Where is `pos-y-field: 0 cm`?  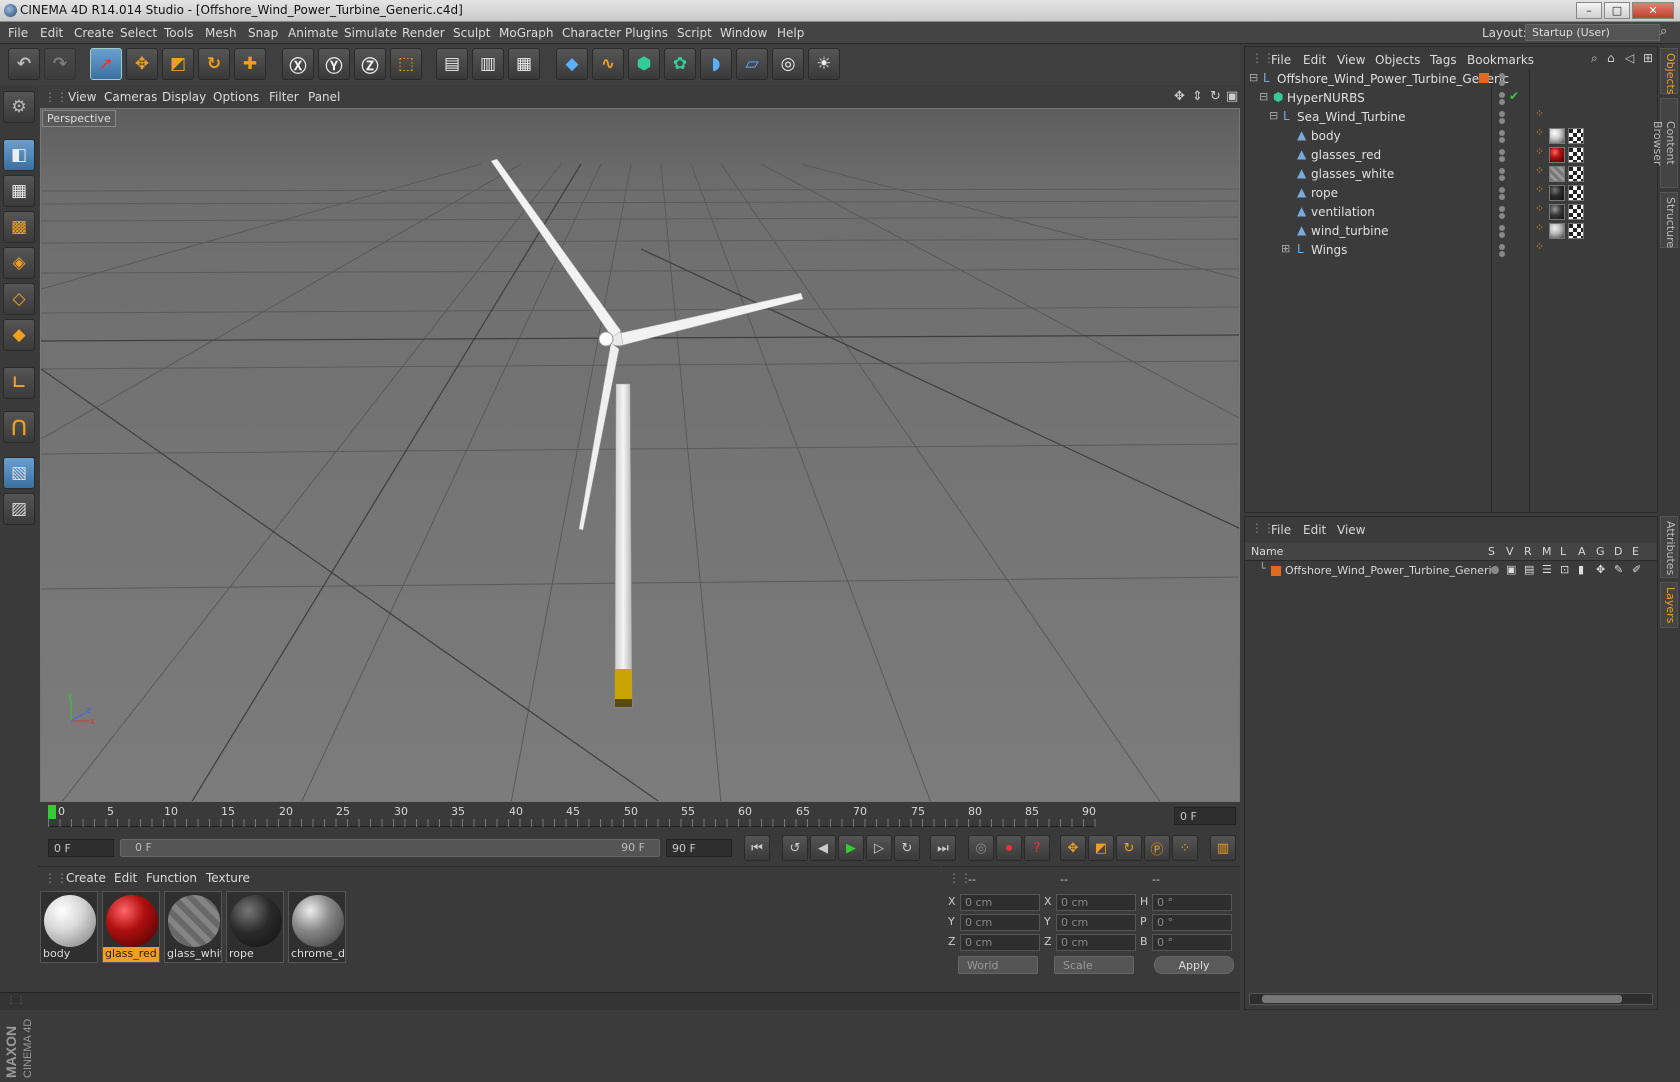 pos-y-field: 0 cm is located at coordinates (1000, 922).